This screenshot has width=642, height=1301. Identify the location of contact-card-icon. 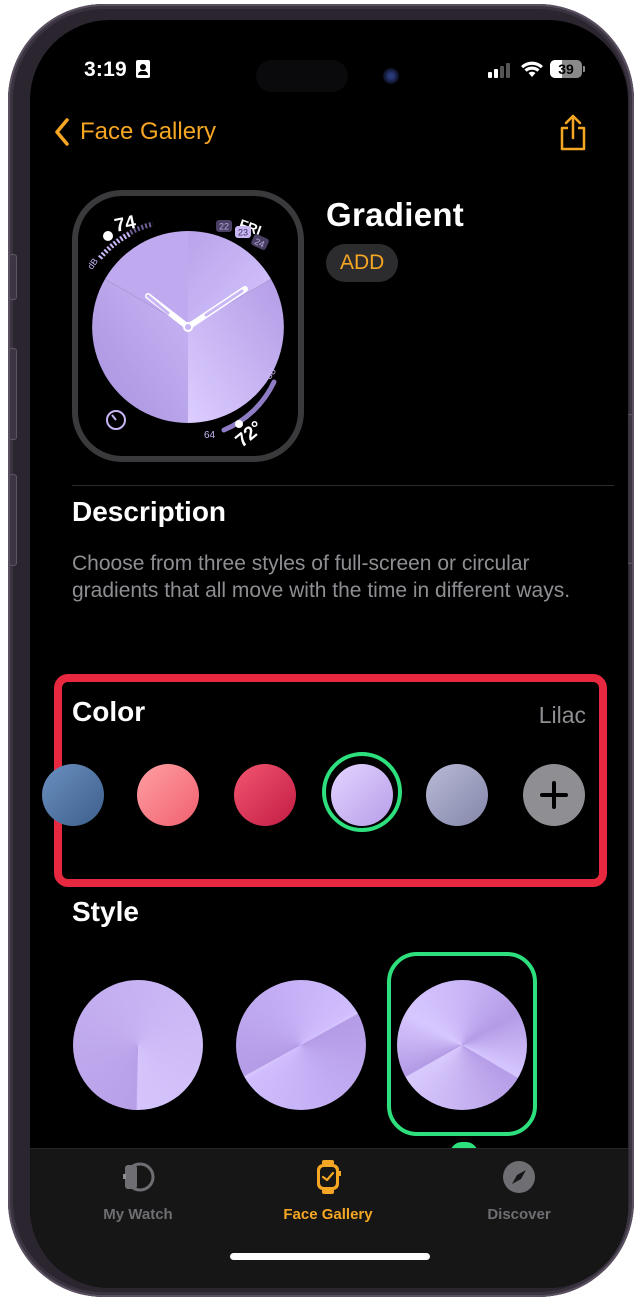
(143, 69).